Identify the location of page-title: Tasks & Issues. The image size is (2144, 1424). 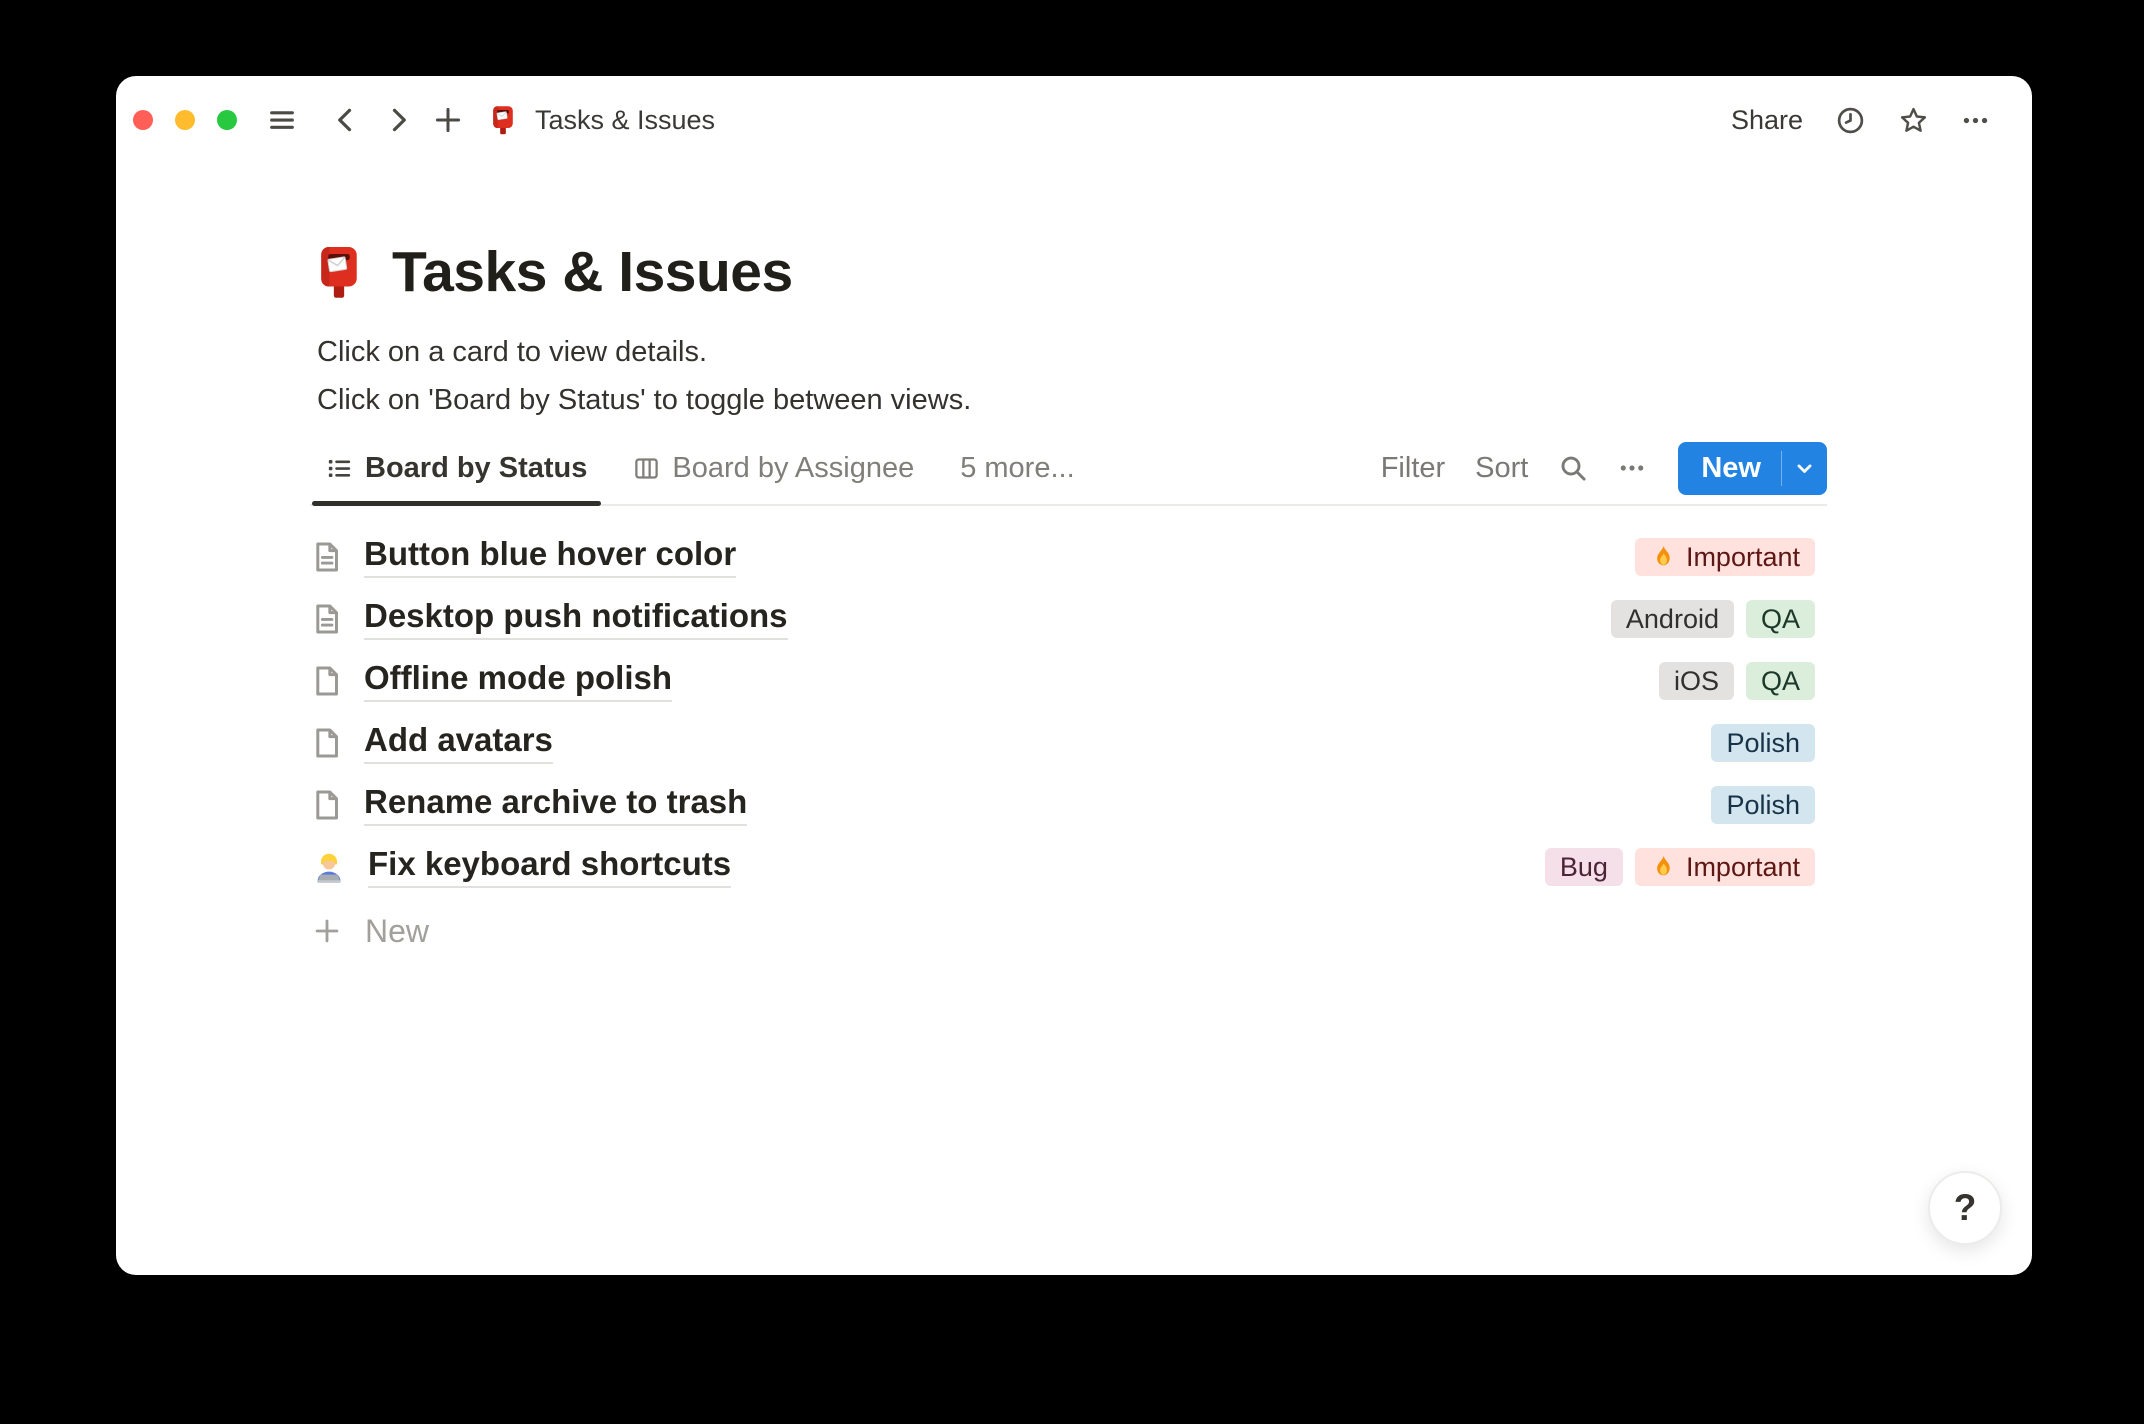
(592, 272).